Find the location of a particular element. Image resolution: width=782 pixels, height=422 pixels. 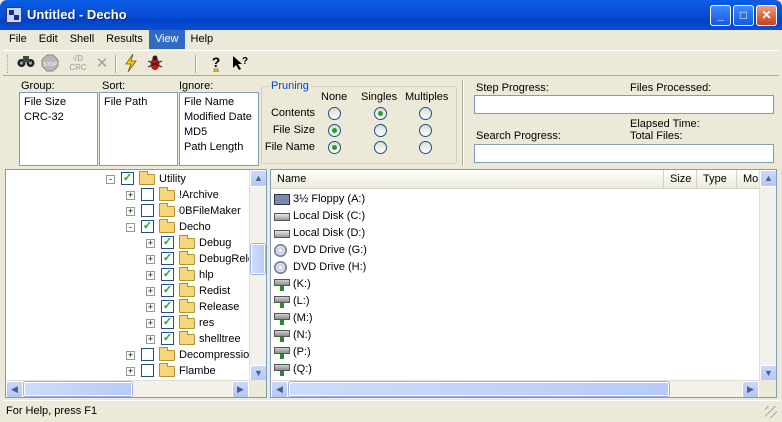

tree-item: + ✓ hlp is located at coordinates (127, 275).